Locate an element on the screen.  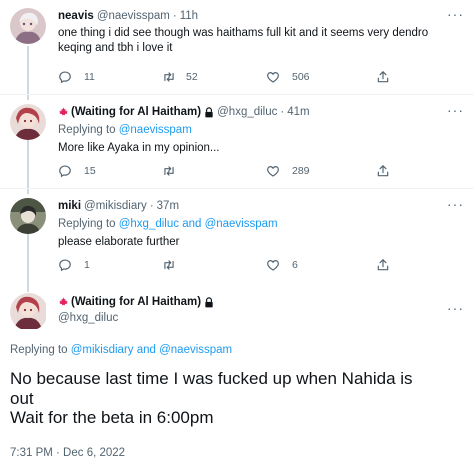
like-button: 6 is located at coordinates (282, 265).